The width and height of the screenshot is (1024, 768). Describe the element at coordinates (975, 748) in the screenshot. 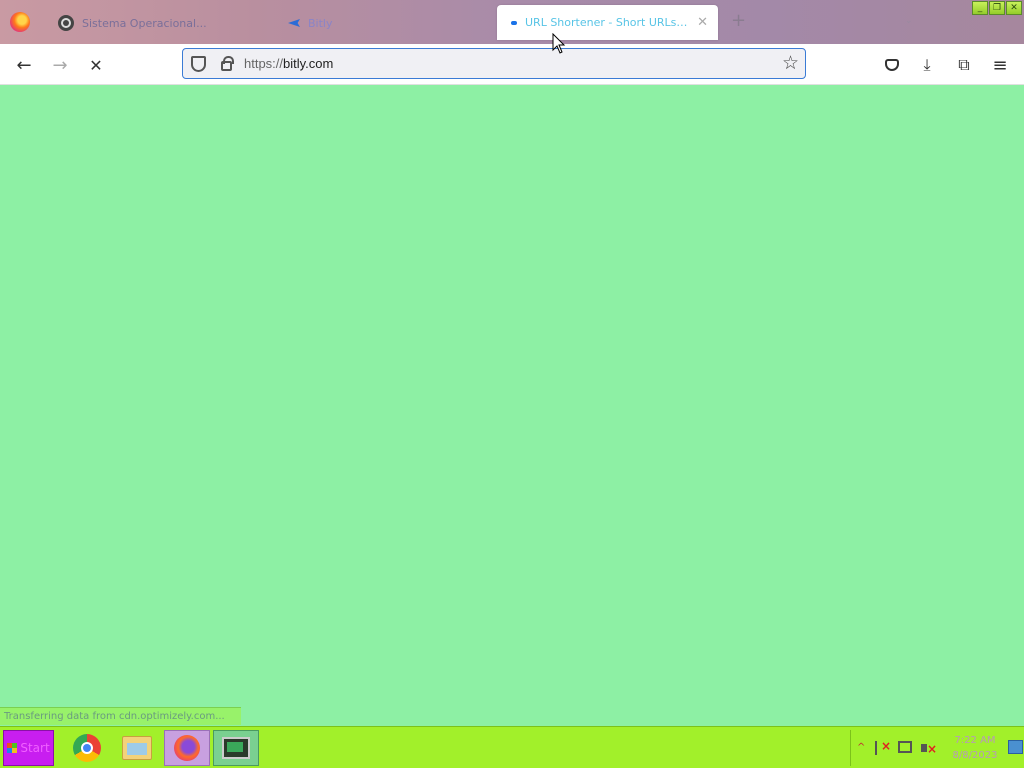

I see `clock: 7:22 AM 8/8/2023` at that location.